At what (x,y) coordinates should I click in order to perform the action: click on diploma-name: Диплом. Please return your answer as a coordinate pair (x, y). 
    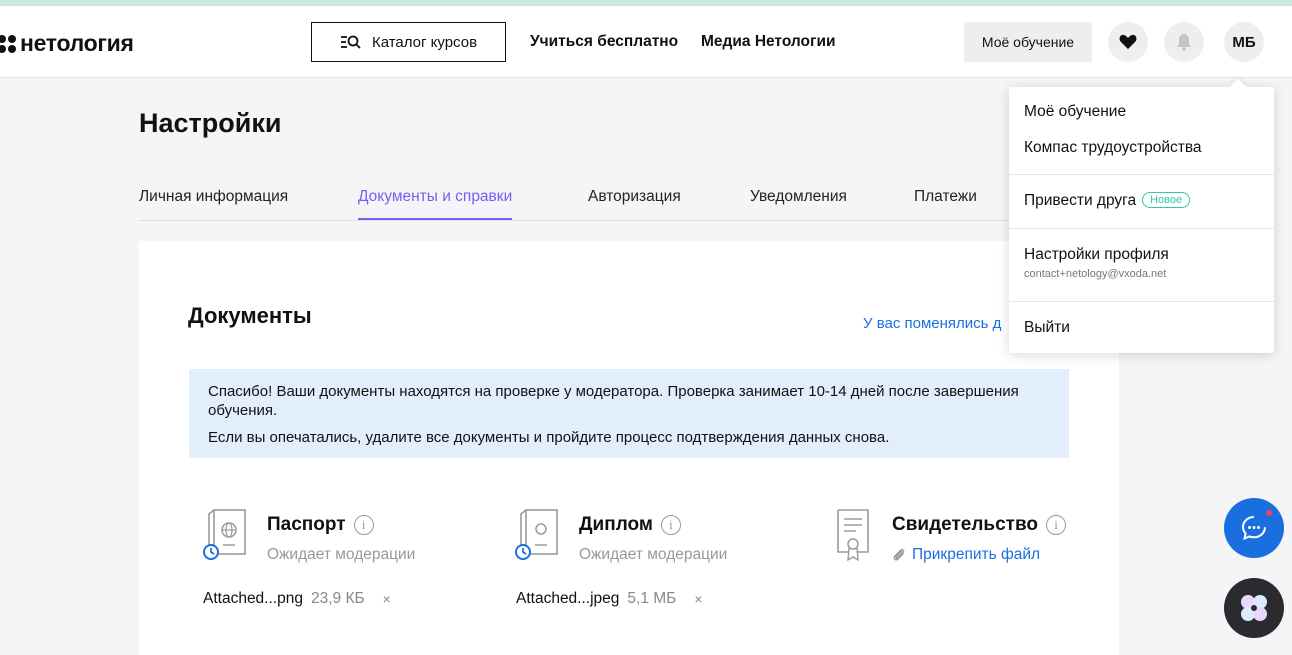
    Looking at the image, I should click on (616, 524).